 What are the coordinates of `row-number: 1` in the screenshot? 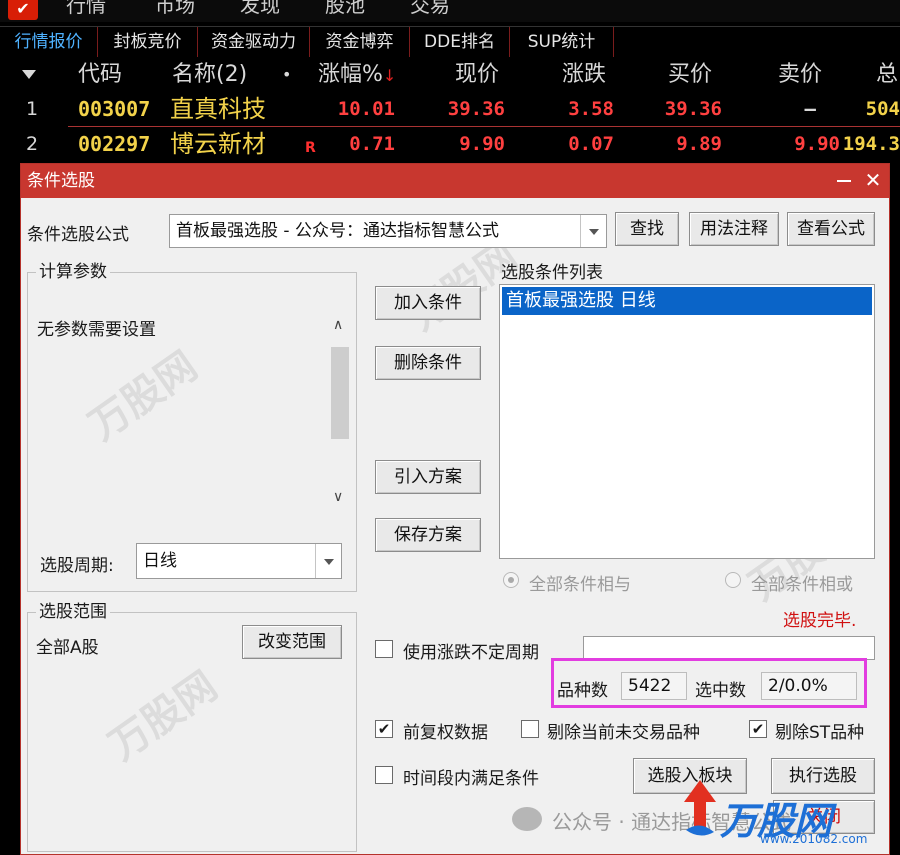 It's located at (32, 109).